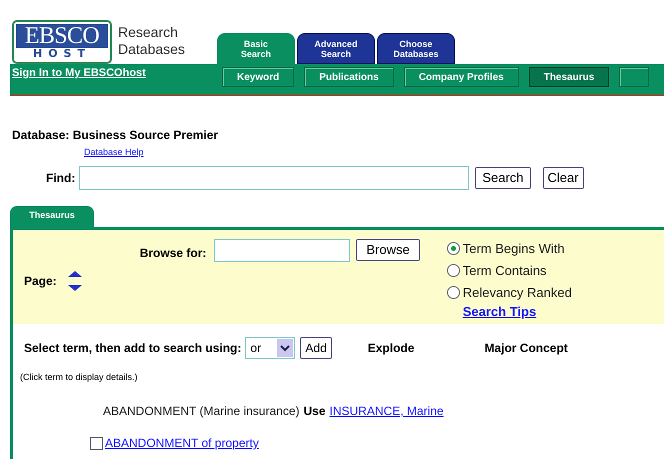  I want to click on browse-field, so click(282, 250).